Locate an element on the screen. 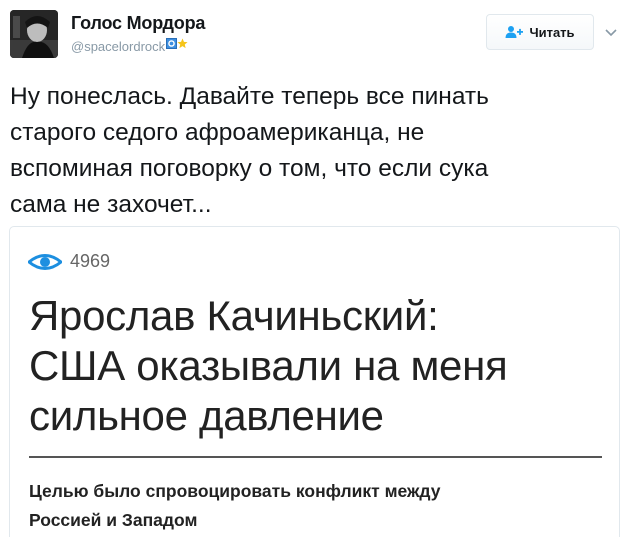 This screenshot has height=537, width=629. follow-label: Читать is located at coordinates (552, 32).